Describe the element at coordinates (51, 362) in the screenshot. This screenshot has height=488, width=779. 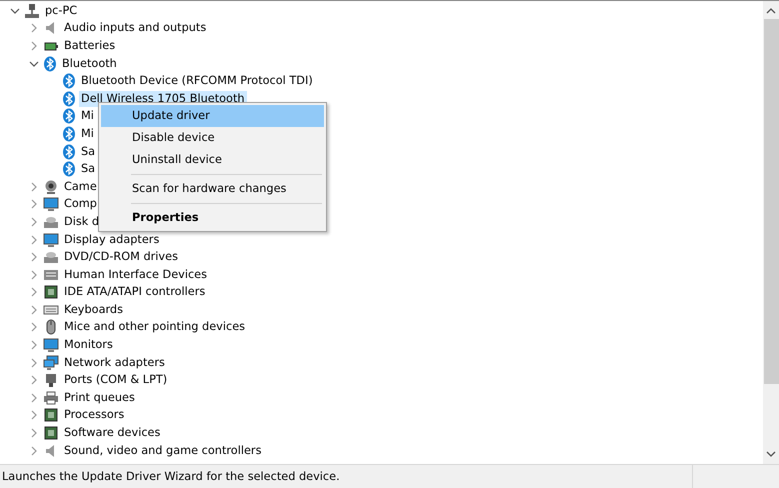
I see `network-icon` at that location.